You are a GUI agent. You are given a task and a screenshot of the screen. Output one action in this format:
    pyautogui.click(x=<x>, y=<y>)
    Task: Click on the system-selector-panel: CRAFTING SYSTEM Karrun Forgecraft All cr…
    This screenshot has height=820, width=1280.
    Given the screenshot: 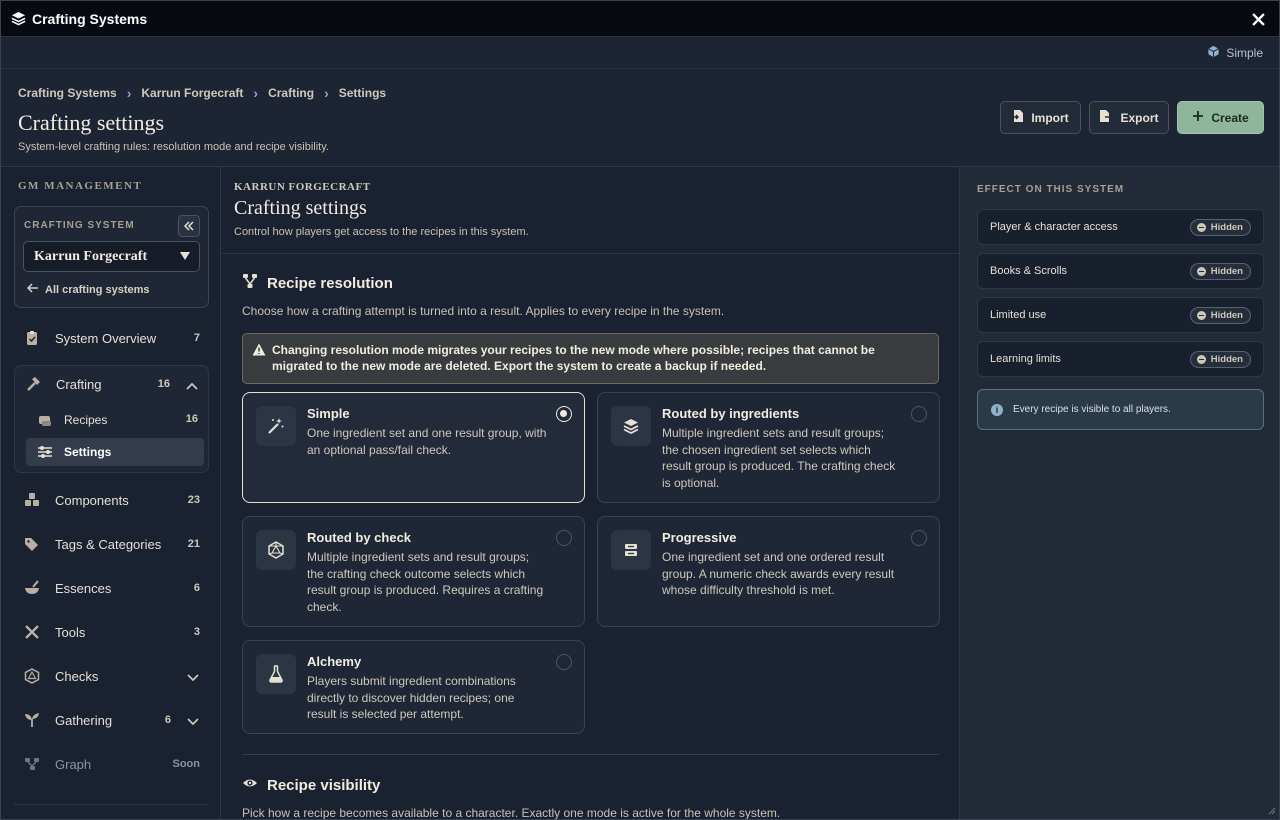 What is the action you would take?
    pyautogui.click(x=111, y=257)
    